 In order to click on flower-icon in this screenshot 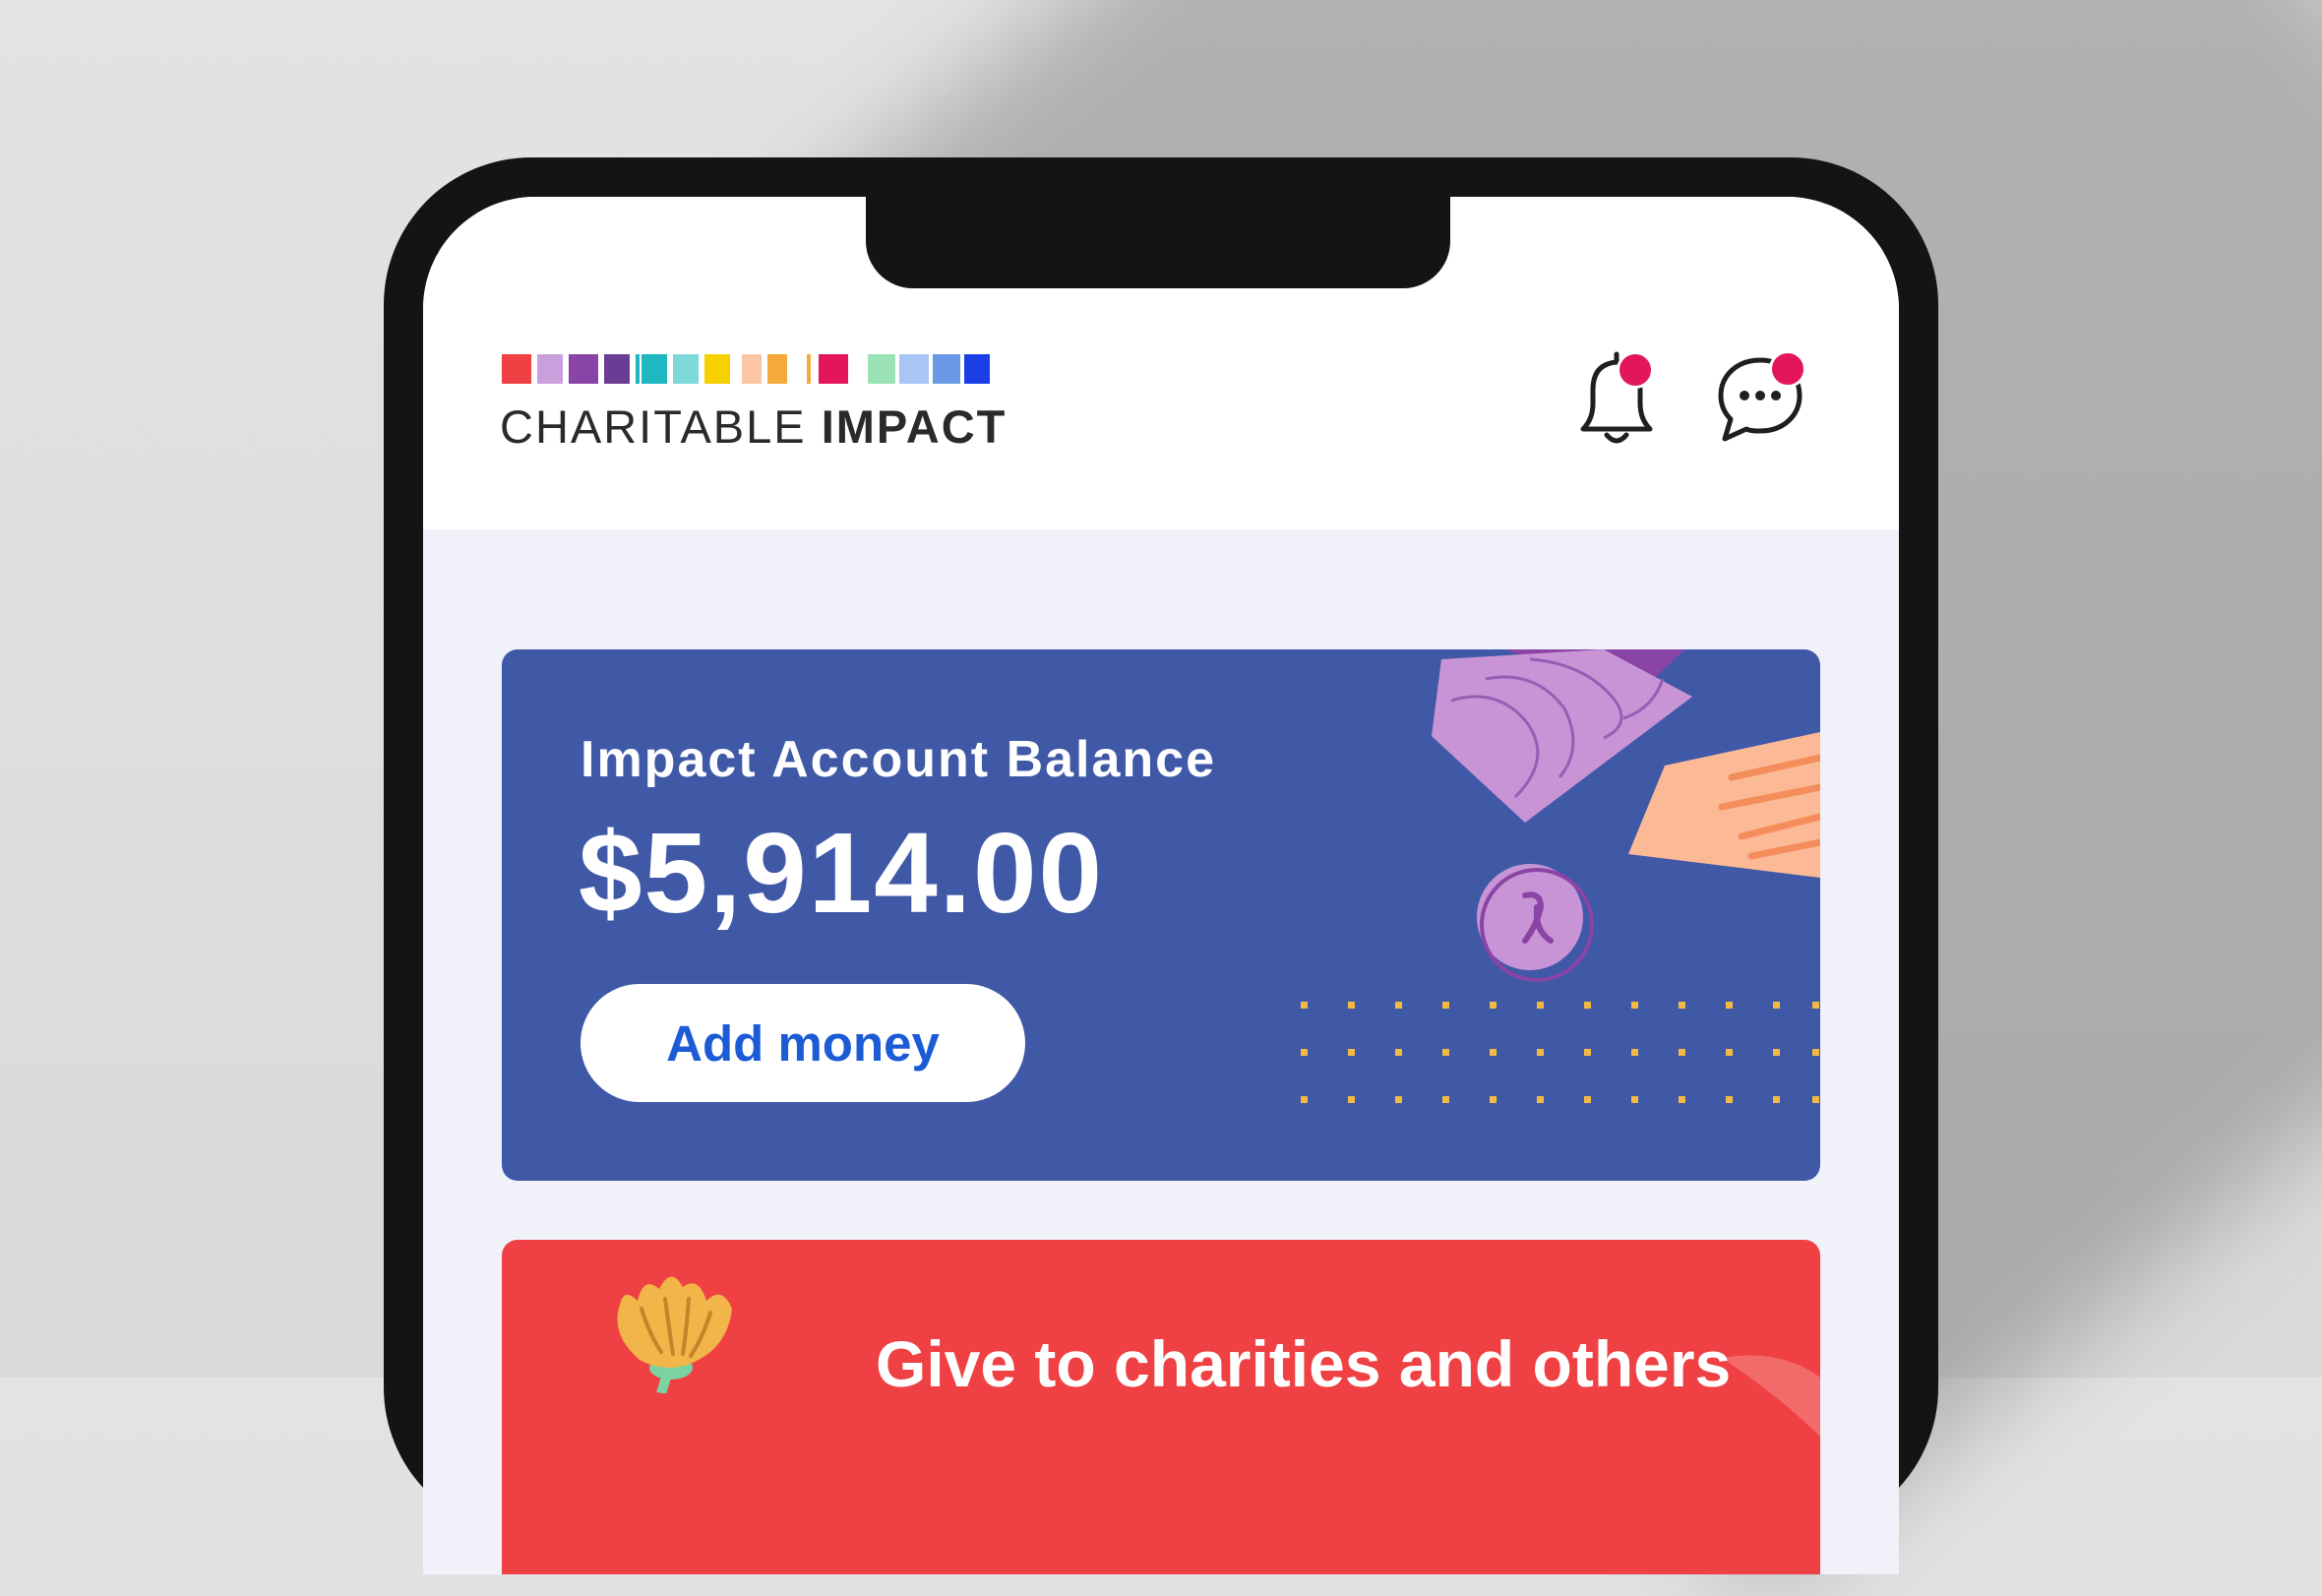, I will do `click(674, 1334)`.